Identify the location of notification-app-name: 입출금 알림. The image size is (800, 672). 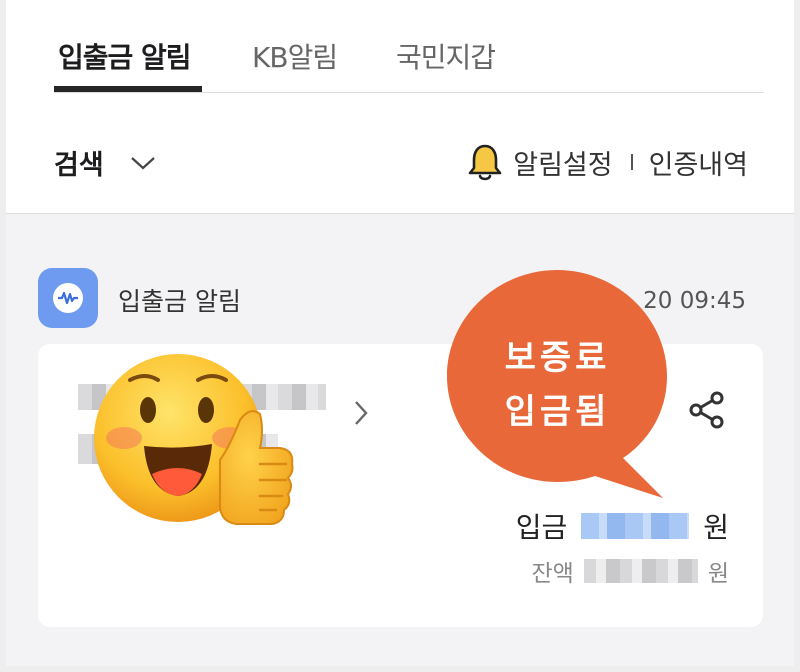
(179, 301).